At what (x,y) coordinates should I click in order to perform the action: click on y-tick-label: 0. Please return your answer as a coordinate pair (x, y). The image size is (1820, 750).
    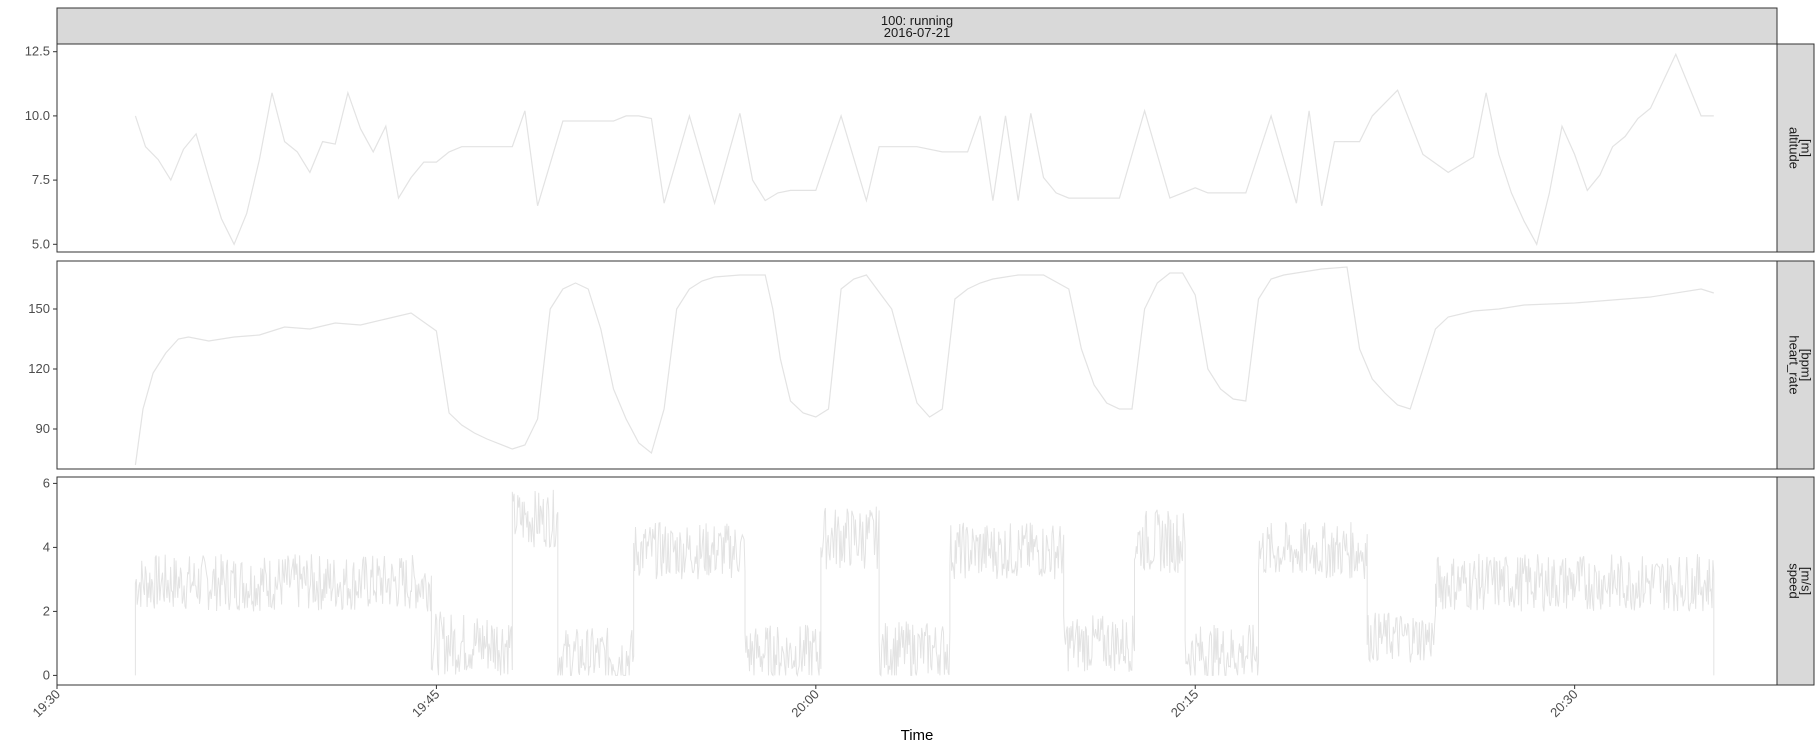
    Looking at the image, I should click on (46, 674).